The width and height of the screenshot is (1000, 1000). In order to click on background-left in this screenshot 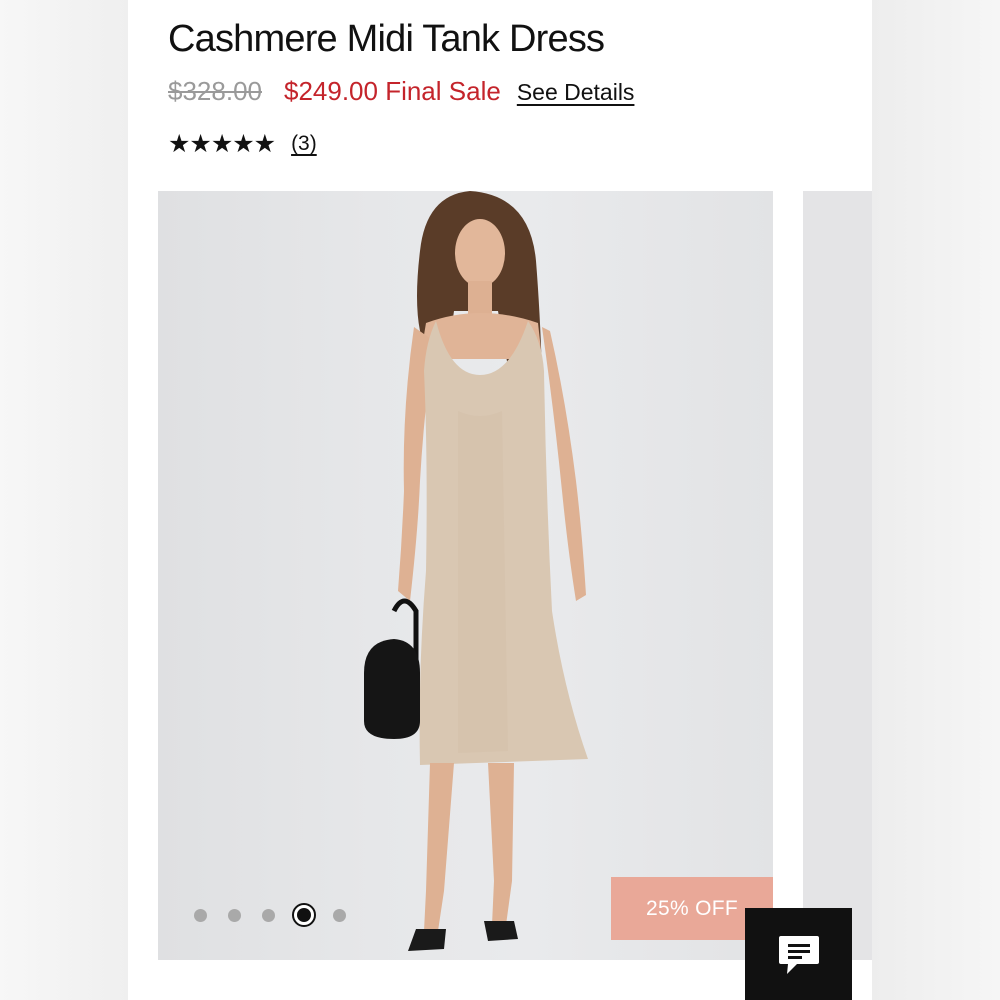, I will do `click(64, 500)`.